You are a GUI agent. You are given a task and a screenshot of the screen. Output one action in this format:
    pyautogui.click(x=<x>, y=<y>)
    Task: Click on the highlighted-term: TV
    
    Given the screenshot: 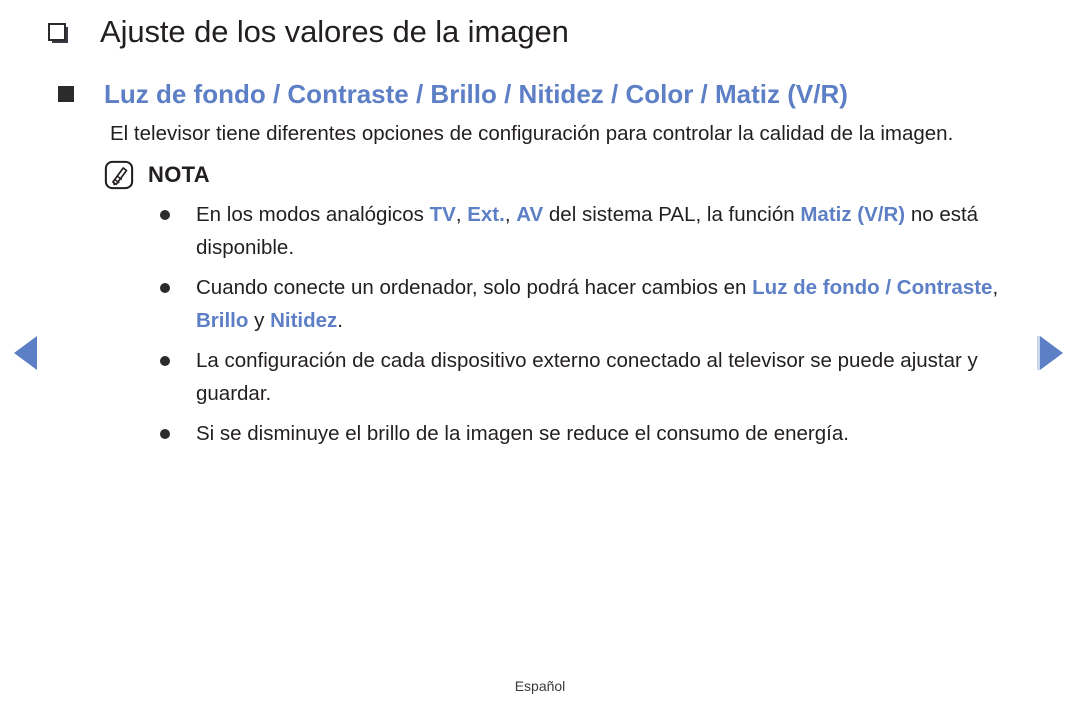 What is the action you would take?
    pyautogui.click(x=442, y=214)
    